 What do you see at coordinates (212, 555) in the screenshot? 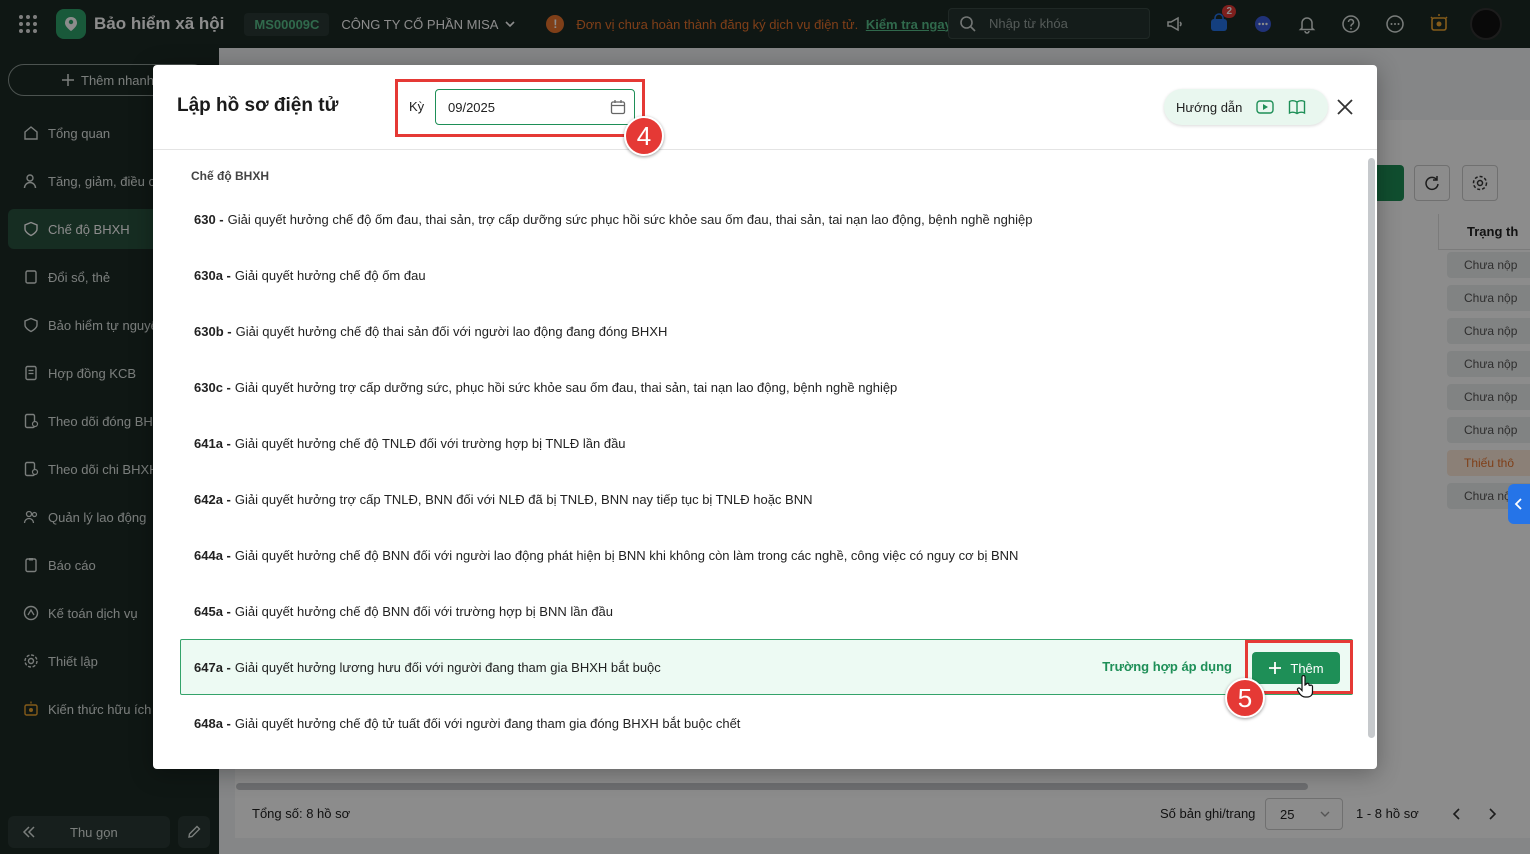
I see `regime-code: 644a -` at bounding box center [212, 555].